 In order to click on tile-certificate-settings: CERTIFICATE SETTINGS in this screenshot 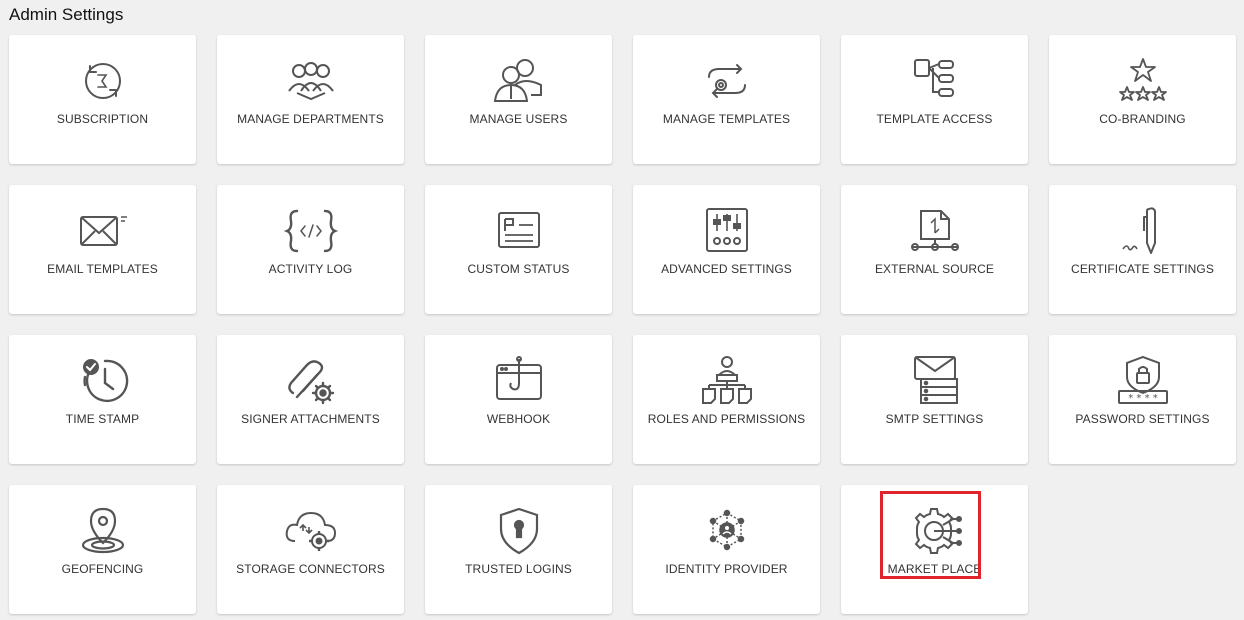, I will do `click(1142, 249)`.